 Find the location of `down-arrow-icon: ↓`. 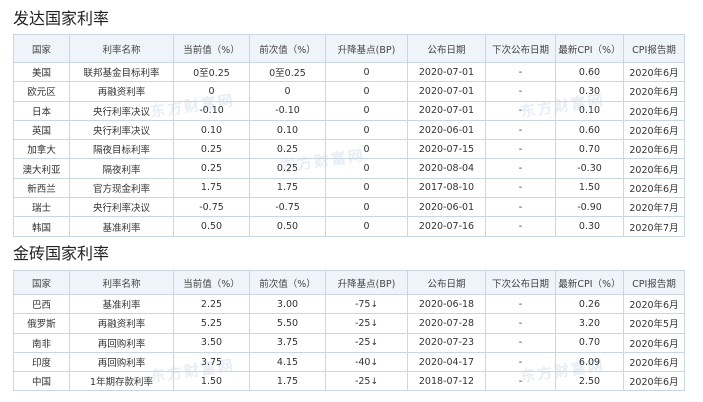

down-arrow-icon: ↓ is located at coordinates (374, 362).